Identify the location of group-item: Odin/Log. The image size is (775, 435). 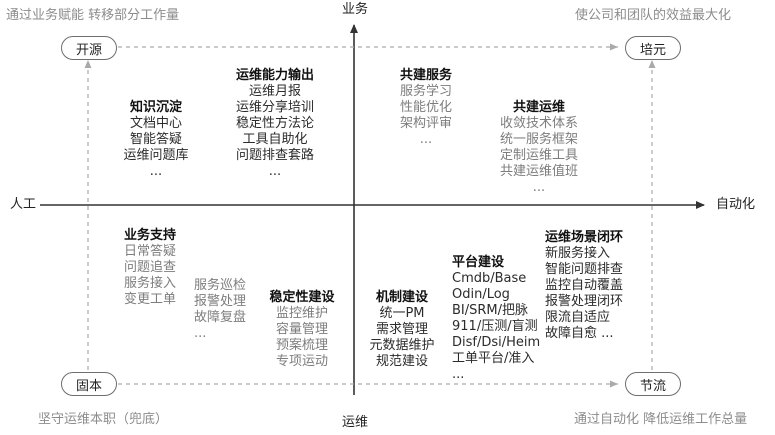
(481, 294).